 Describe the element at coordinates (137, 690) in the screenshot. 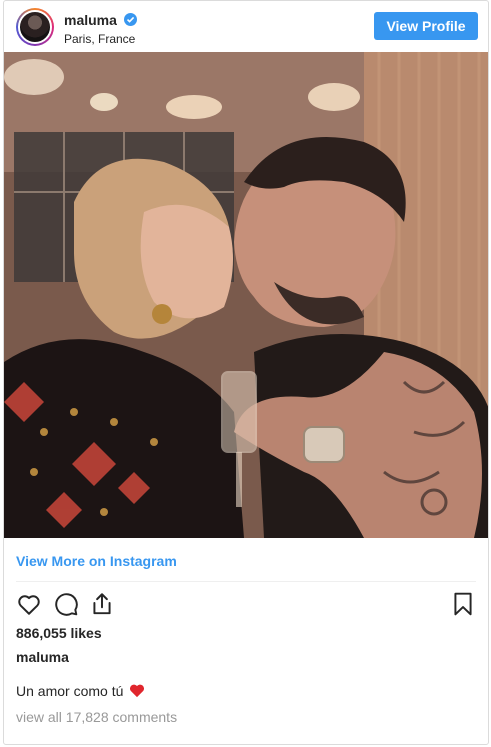

I see `red-heart-icon` at that location.